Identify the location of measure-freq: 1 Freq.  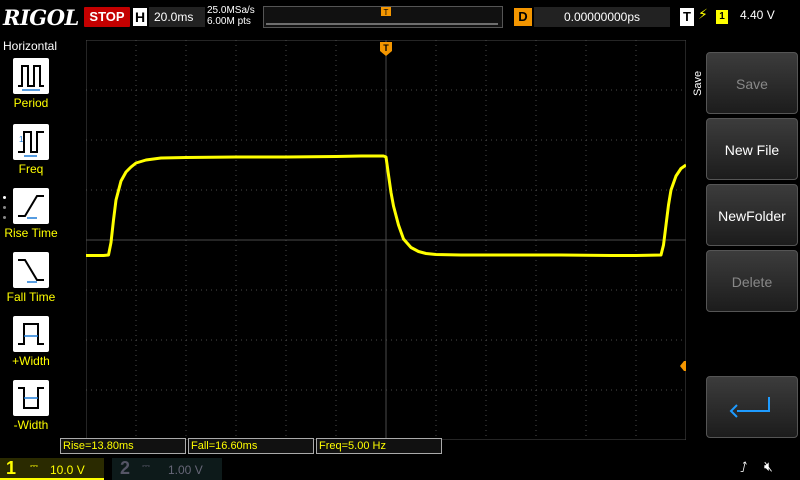
(31, 155).